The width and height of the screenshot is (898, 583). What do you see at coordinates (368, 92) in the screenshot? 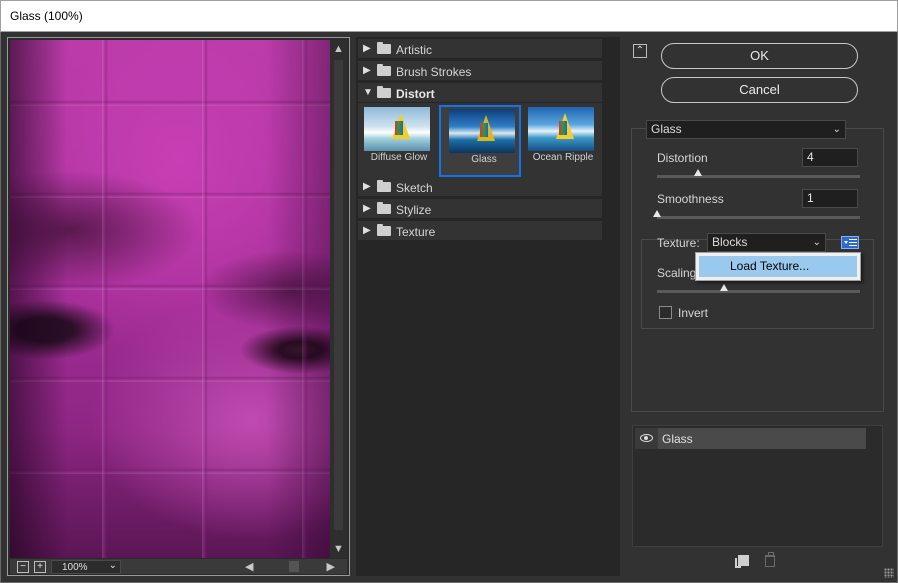
I see `collapse-arrow-icon: ▼` at bounding box center [368, 92].